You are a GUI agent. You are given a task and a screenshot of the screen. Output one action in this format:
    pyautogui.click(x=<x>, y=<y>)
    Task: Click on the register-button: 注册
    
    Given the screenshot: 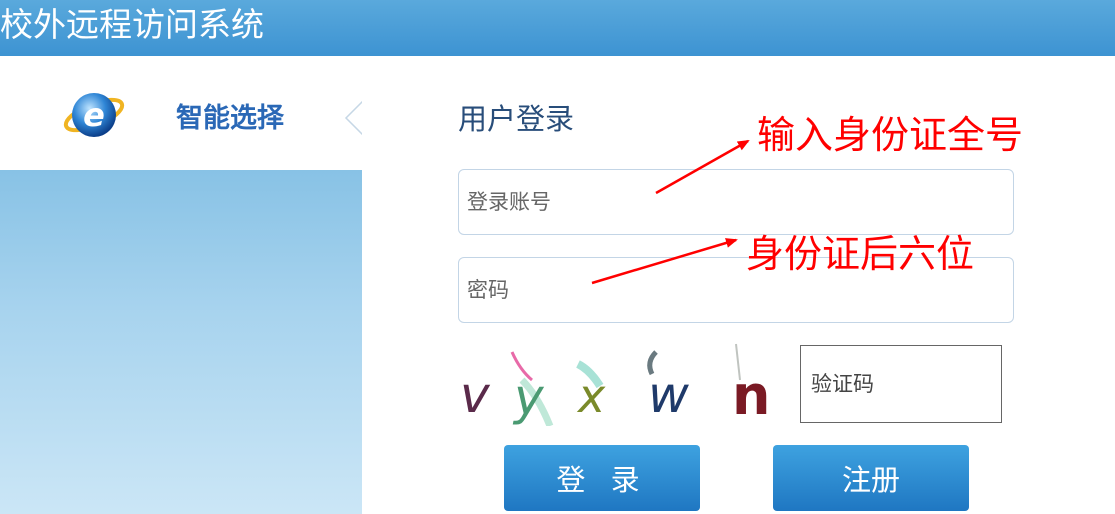 What is the action you would take?
    pyautogui.click(x=871, y=478)
    